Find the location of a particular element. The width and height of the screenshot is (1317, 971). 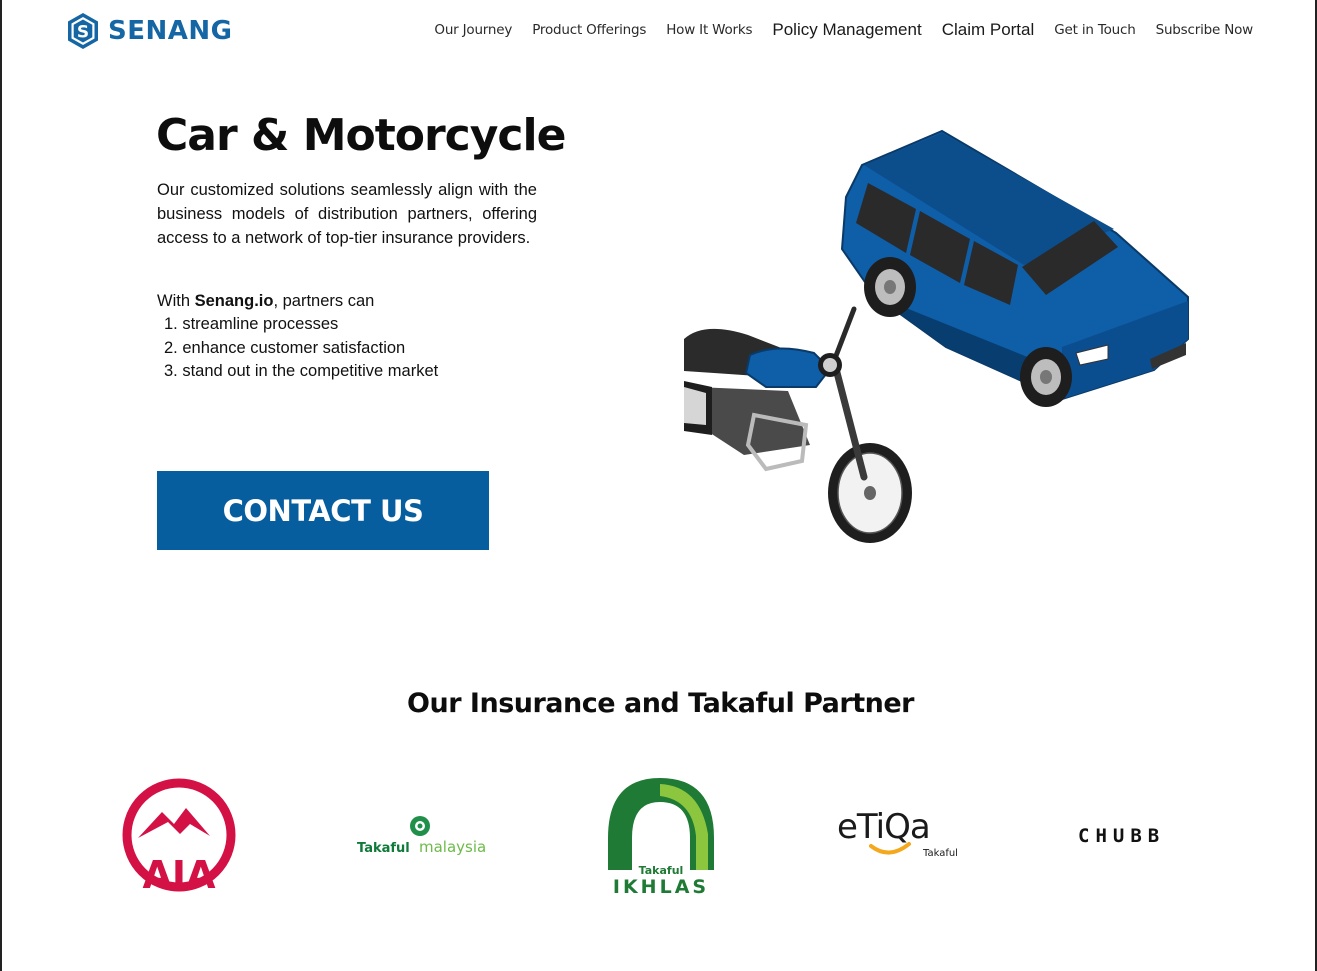

partner-aia: AIA is located at coordinates (179, 837).